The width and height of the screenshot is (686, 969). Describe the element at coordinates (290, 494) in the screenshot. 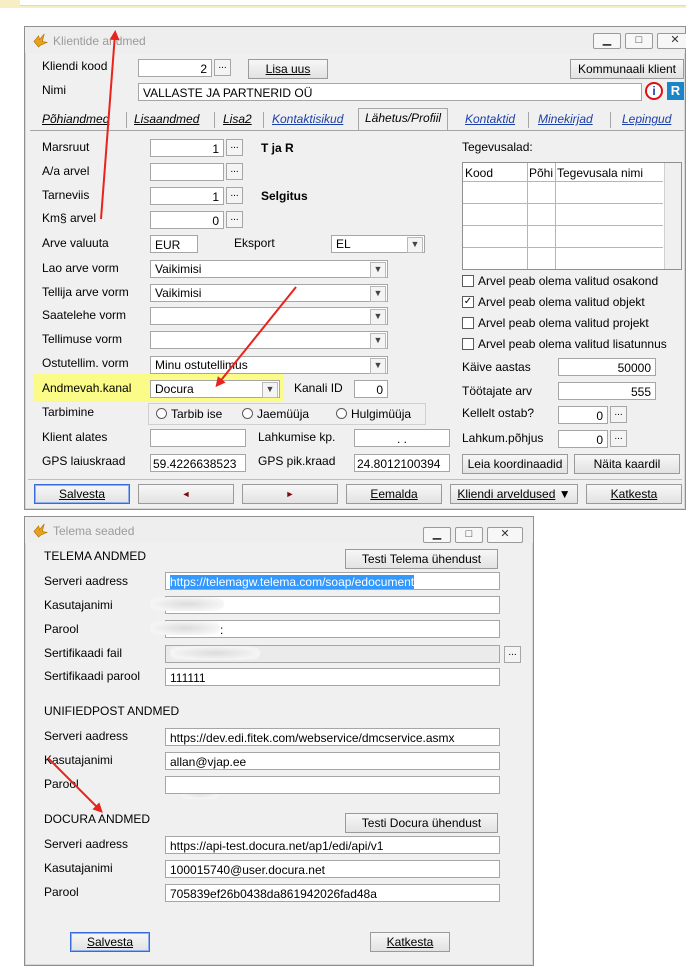

I see `next-record-button: ►` at that location.